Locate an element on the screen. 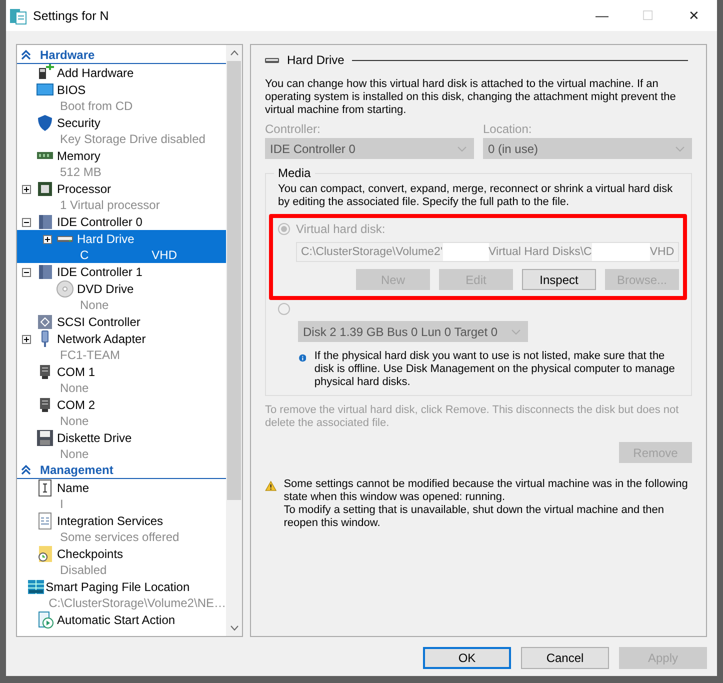  item-label: SCSI Controller is located at coordinates (98, 322).